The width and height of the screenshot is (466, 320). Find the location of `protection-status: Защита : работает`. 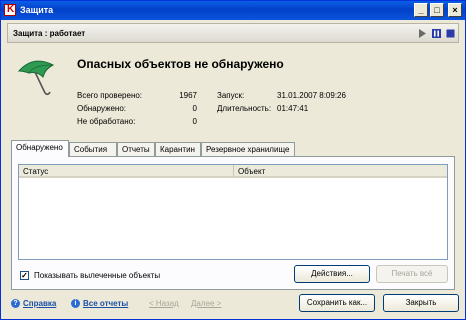

protection-status: Защита : работает is located at coordinates (49, 33).